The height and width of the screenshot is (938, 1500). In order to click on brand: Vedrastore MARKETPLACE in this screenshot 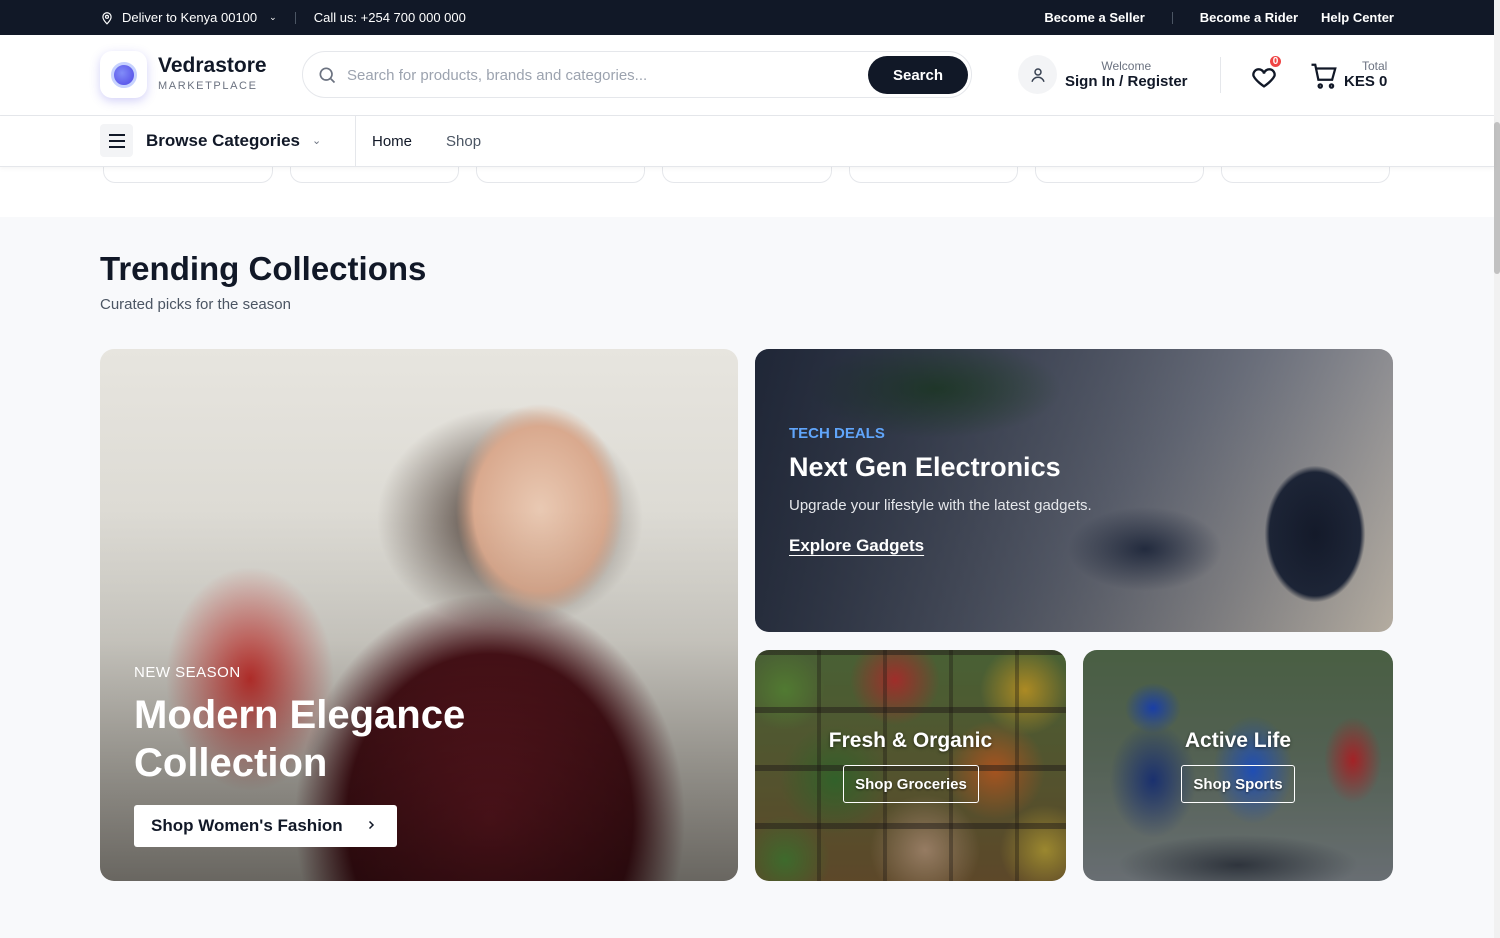, I will do `click(212, 73)`.